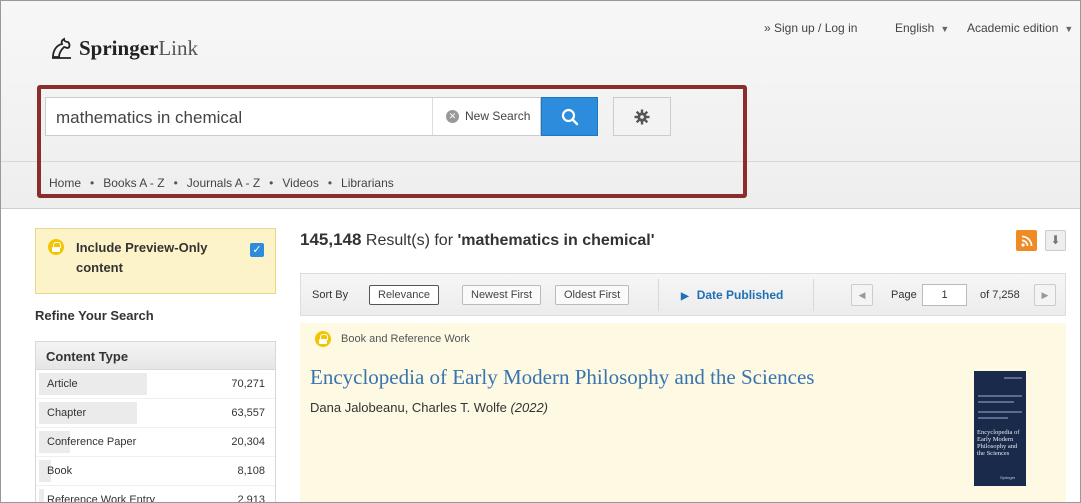  I want to click on language-selector: English ▼, so click(922, 28).